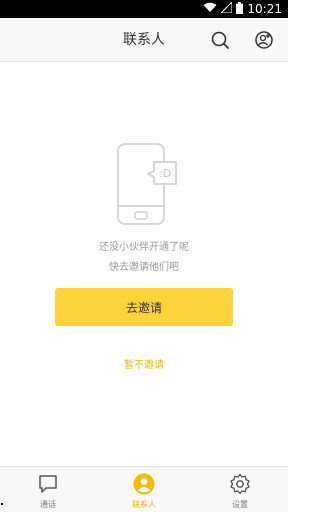 This screenshot has width=320, height=512. What do you see at coordinates (144, 307) in the screenshot?
I see `invite-button: 去邀请` at bounding box center [144, 307].